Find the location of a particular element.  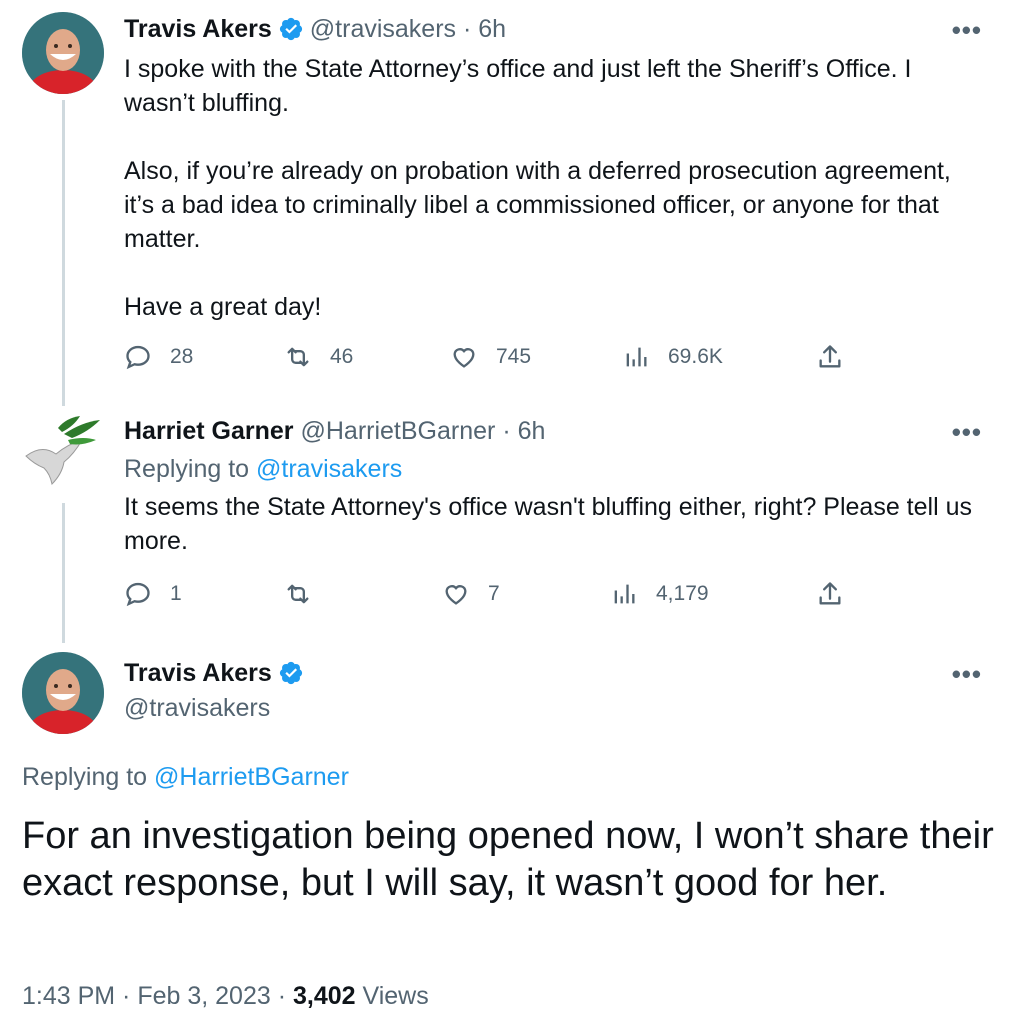

like-button: 7 is located at coordinates (471, 594).